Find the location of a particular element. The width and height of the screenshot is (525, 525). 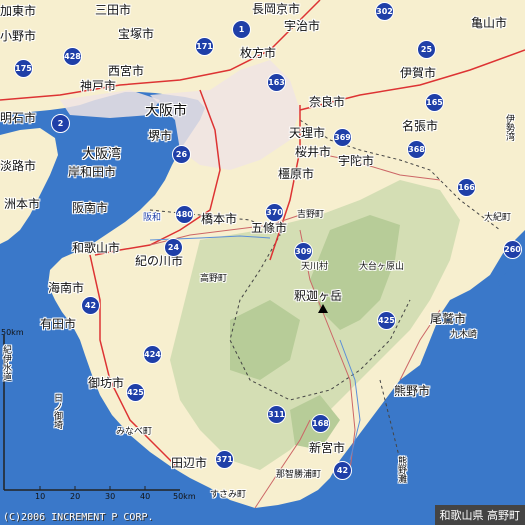

city-label-owase: 尾鷲市 is located at coordinates (448, 319).